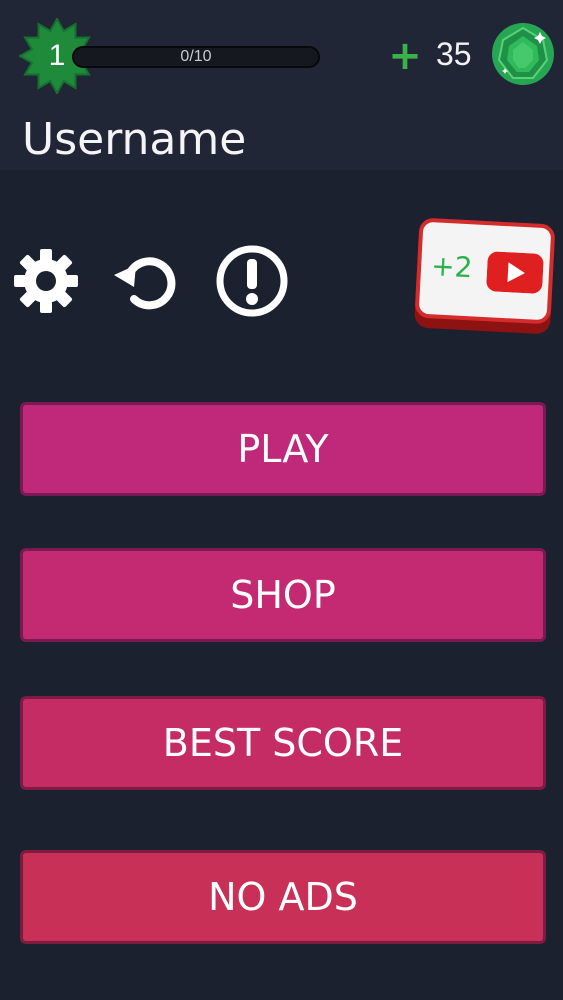  I want to click on restart-button, so click(148, 281).